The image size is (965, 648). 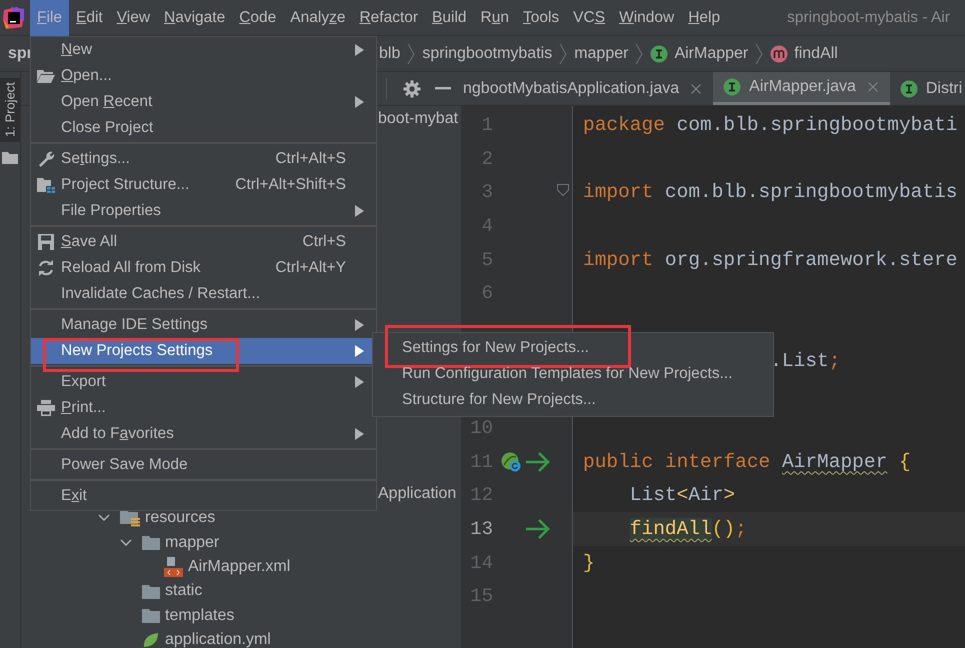 What do you see at coordinates (46, 159) in the screenshot?
I see `wrench-icon` at bounding box center [46, 159].